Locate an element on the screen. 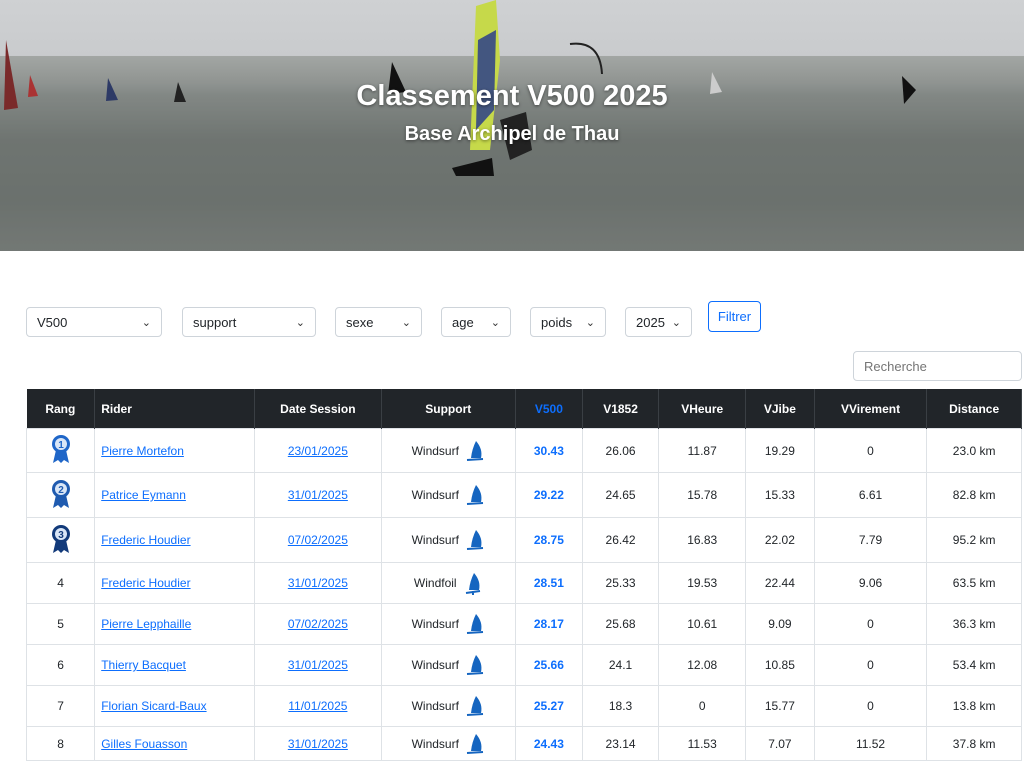 The width and height of the screenshot is (1024, 761). rank-cell: 6 is located at coordinates (60, 665).